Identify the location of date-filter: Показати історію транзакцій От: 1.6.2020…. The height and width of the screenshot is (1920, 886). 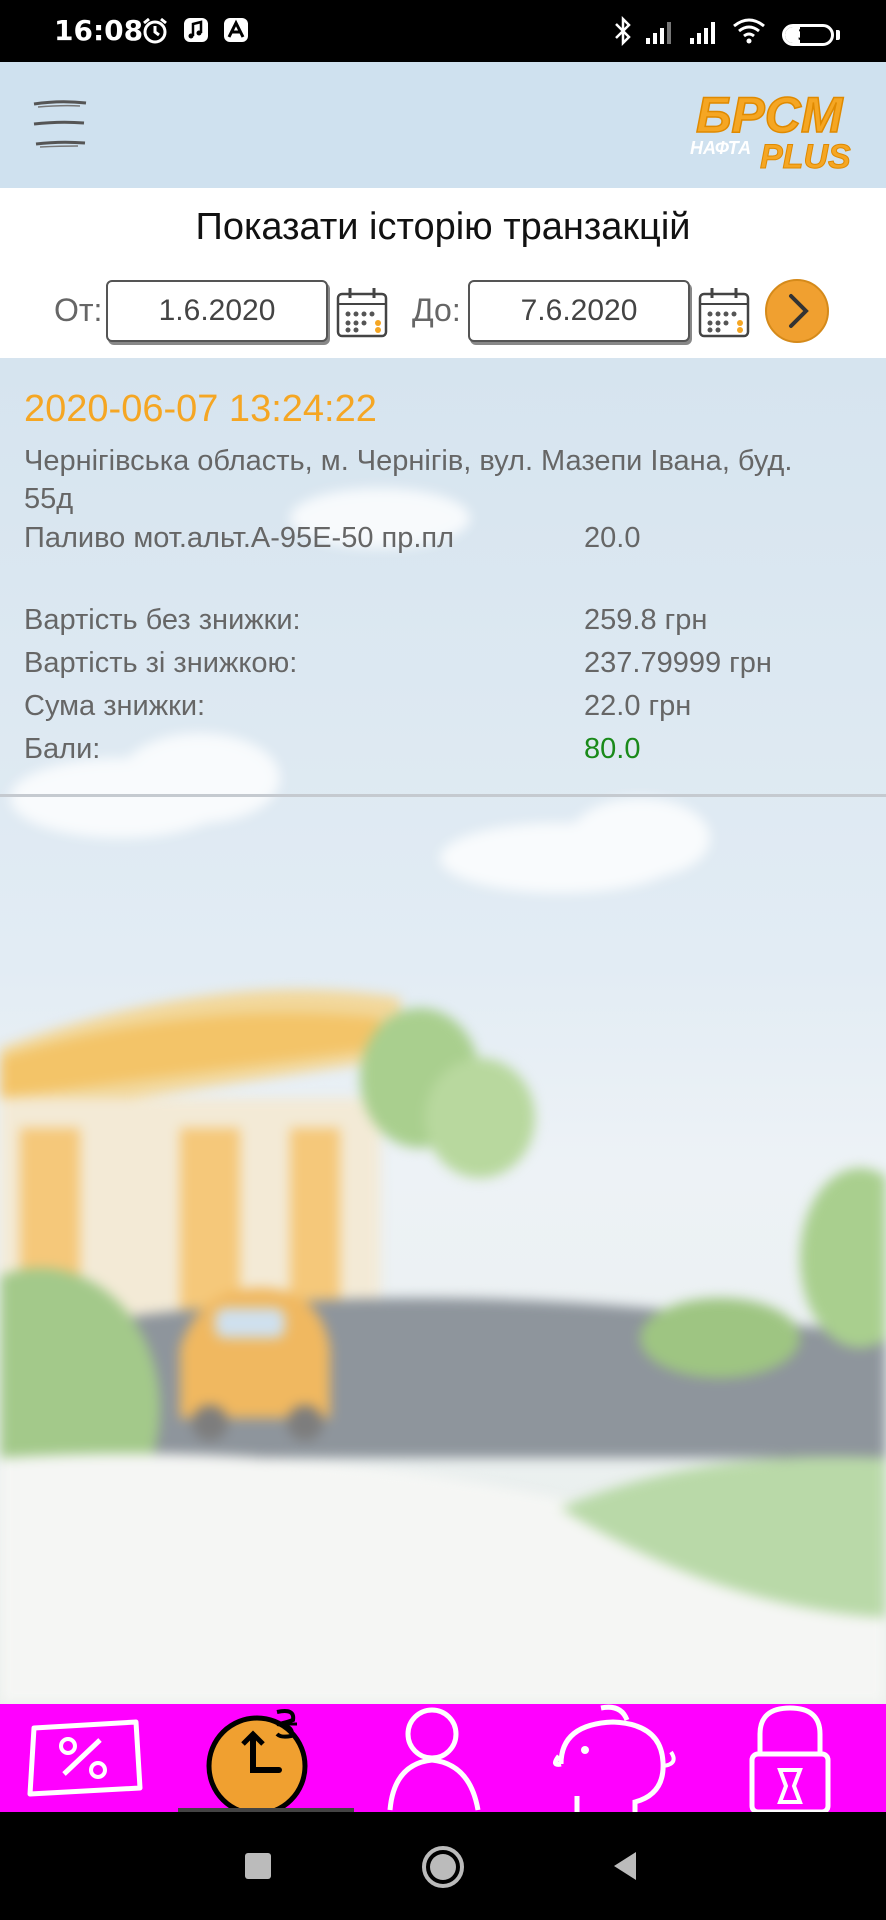
(443, 273).